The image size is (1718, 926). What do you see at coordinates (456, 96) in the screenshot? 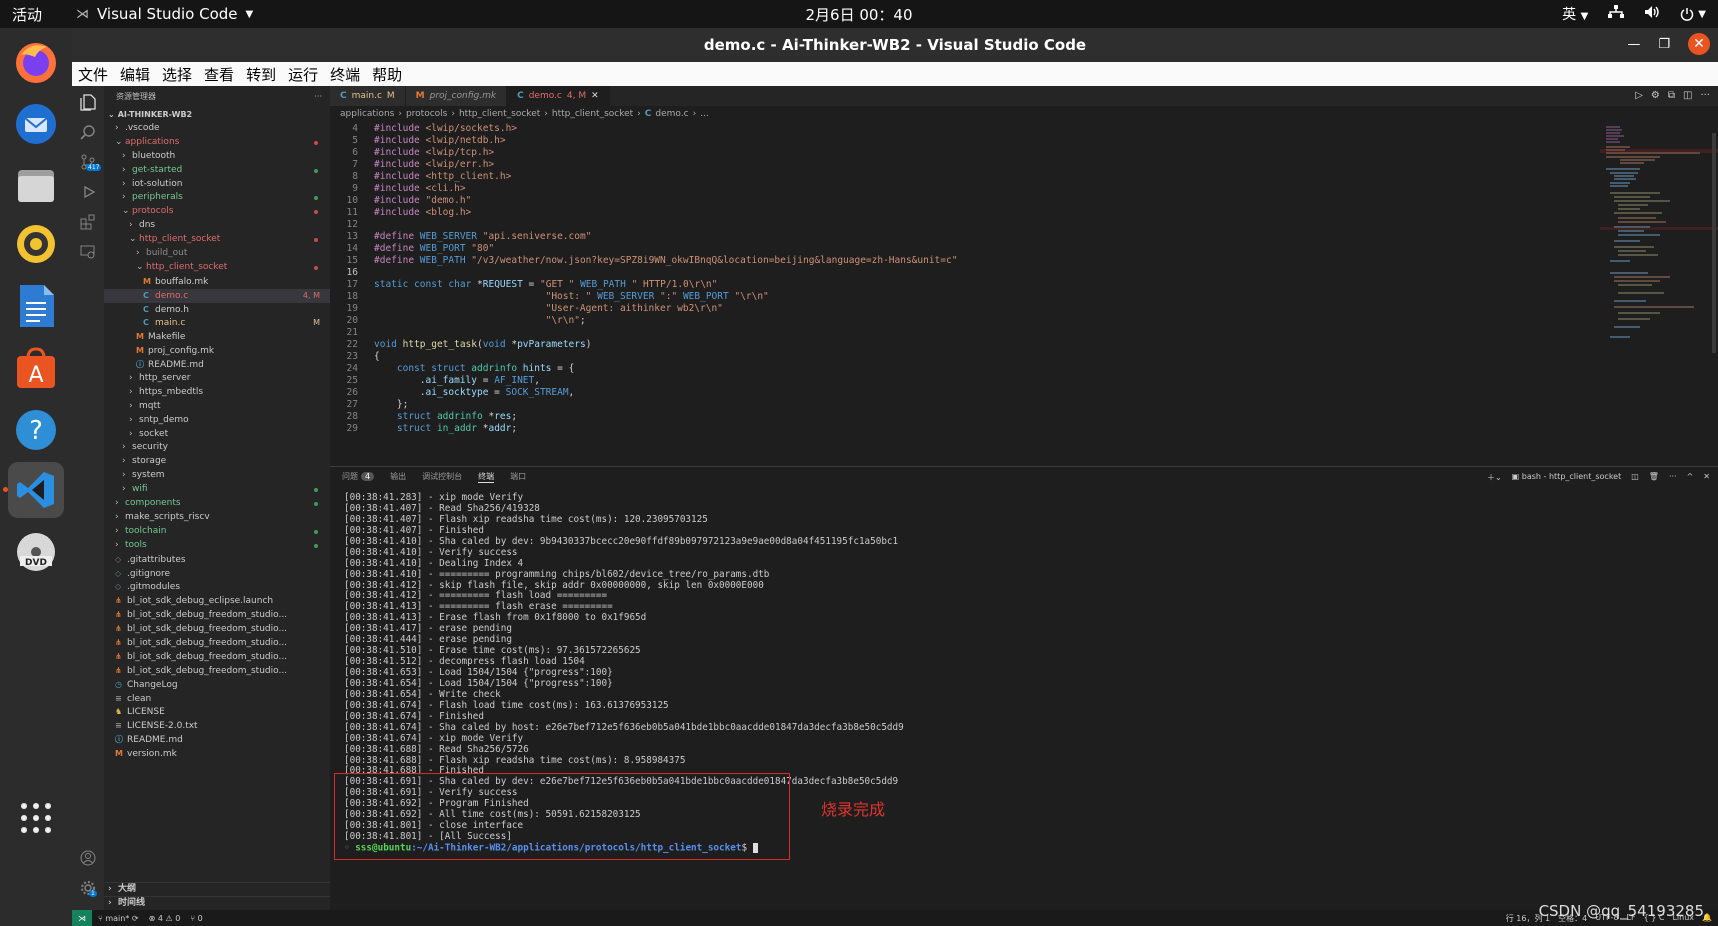
I see `editor-tab: Mproj_config.mk` at bounding box center [456, 96].